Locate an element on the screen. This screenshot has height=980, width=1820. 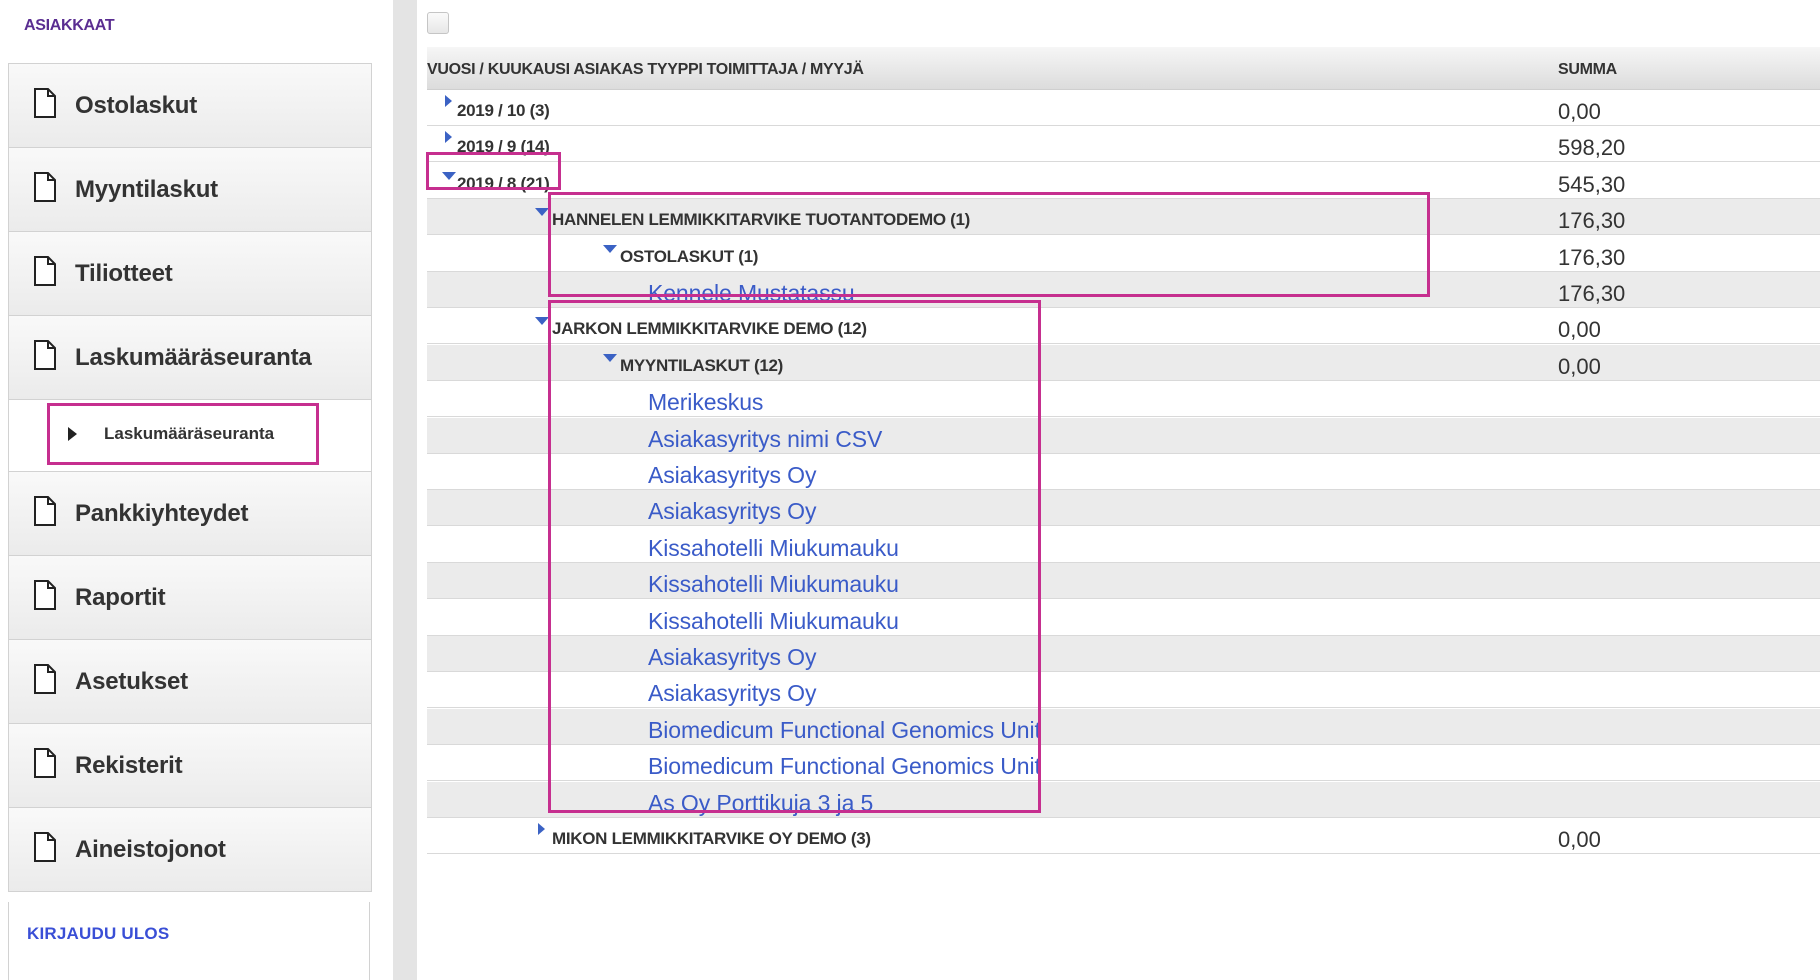
tree-row-group: 2019 / 10 (3) 0,00 is located at coordinates (1123, 108).